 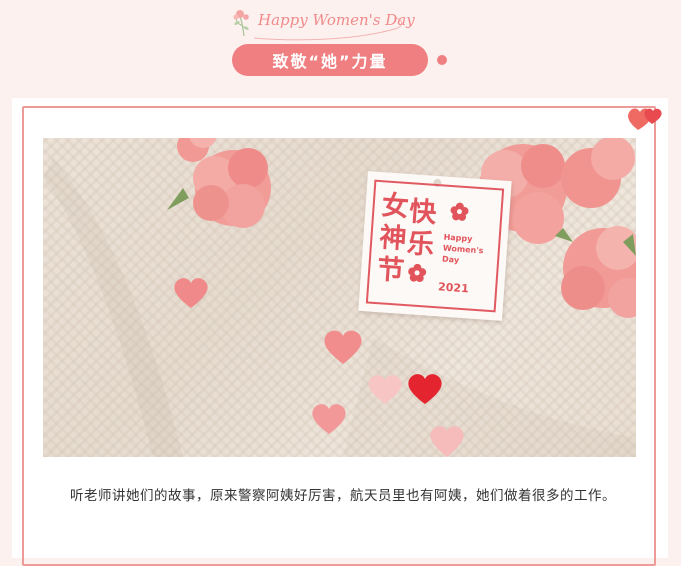 I want to click on script-title: Happy Women's Day, so click(x=336, y=20).